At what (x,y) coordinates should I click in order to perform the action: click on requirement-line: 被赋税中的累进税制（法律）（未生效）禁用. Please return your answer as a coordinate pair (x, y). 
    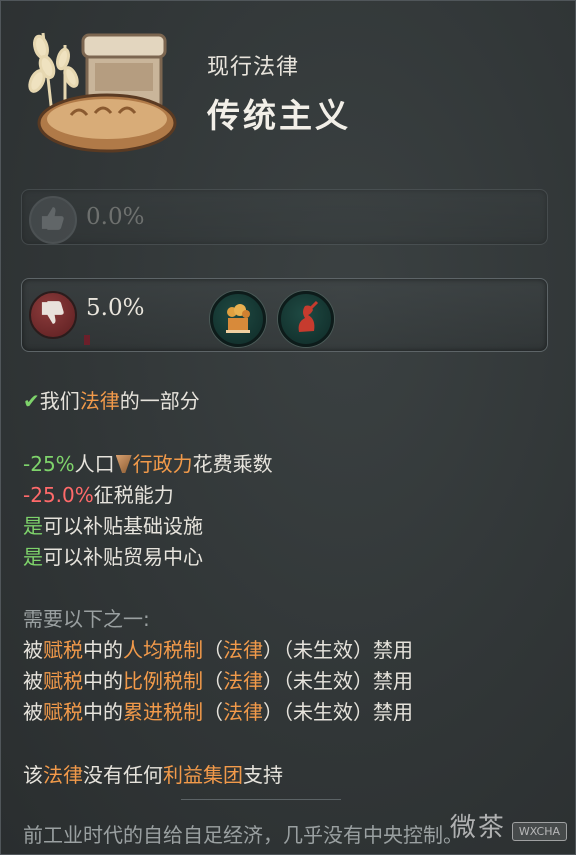
    Looking at the image, I should click on (218, 712).